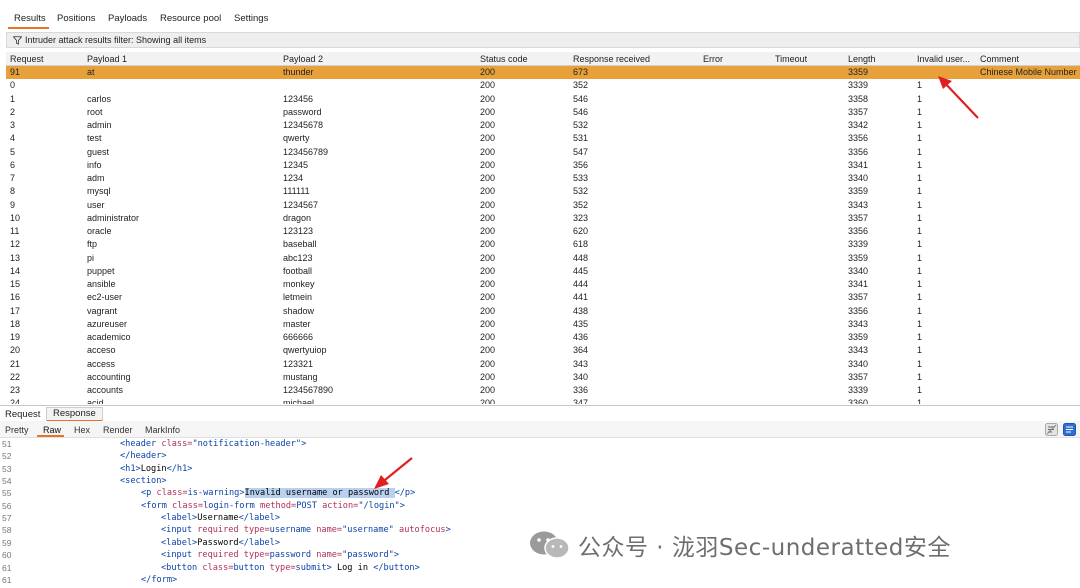  Describe the element at coordinates (543, 218) in the screenshot. I see `table-row: 10 administrator dragon 200 323 3357 1` at that location.